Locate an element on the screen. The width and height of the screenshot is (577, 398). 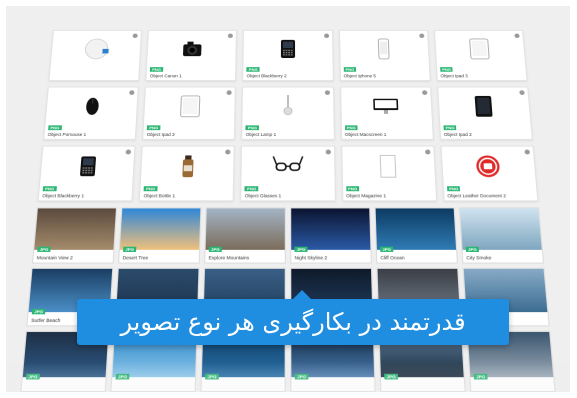
photo-card: JPG Mountain View 2 is located at coordinates (74, 235).